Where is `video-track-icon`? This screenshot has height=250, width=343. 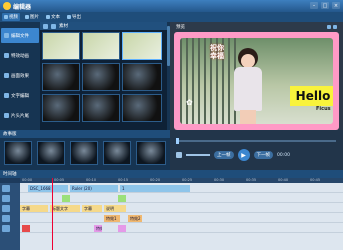 video-track-icon is located at coordinates (6, 188).